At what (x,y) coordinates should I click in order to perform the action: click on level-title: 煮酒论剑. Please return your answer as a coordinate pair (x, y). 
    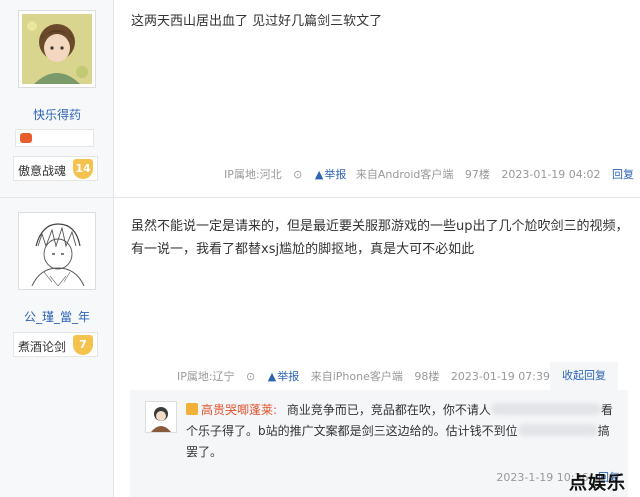
    Looking at the image, I should click on (42, 347).